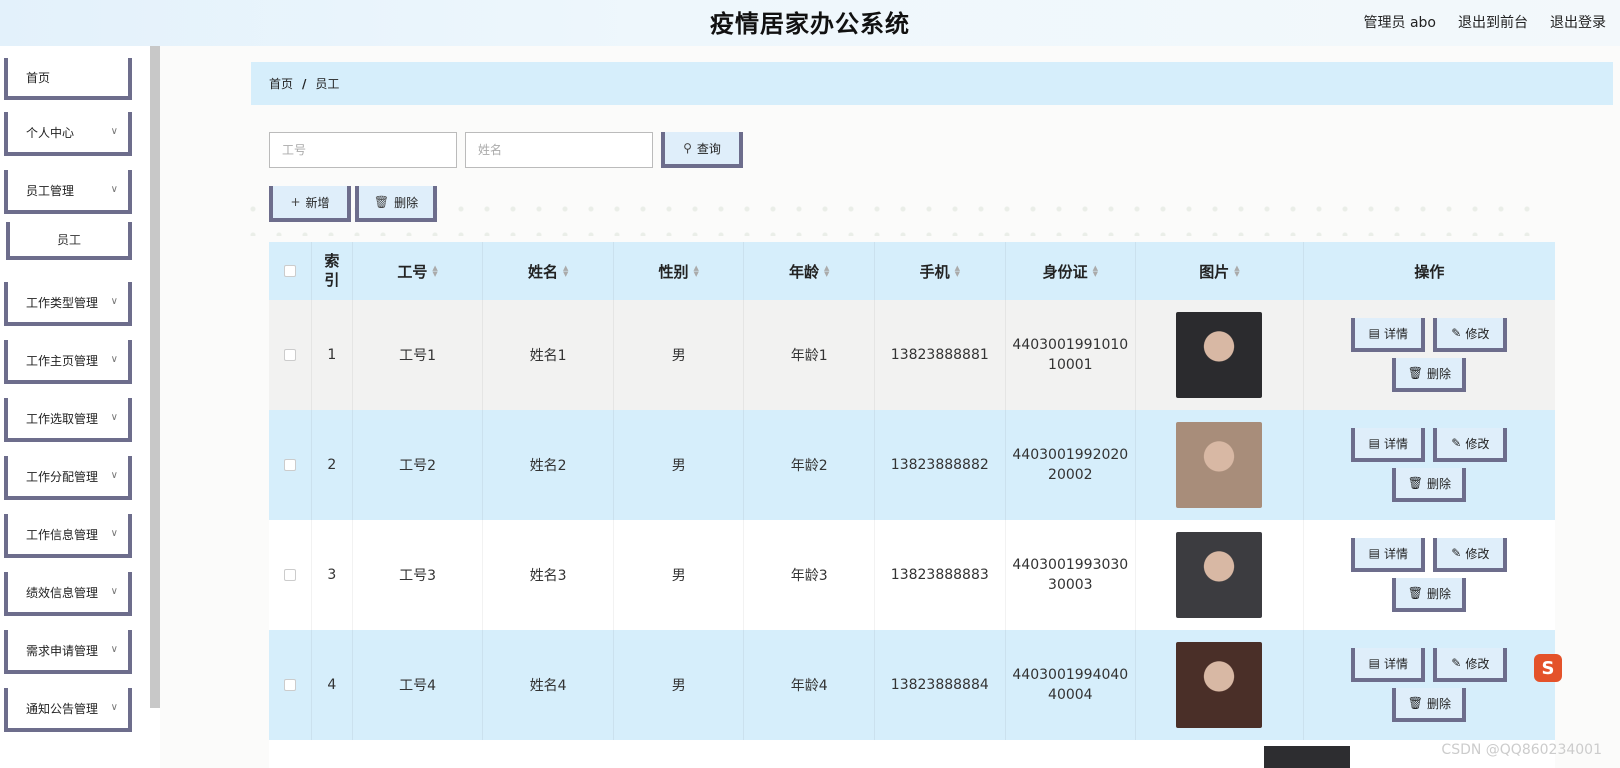 This screenshot has width=1620, height=768. I want to click on plus-icon: +, so click(295, 202).